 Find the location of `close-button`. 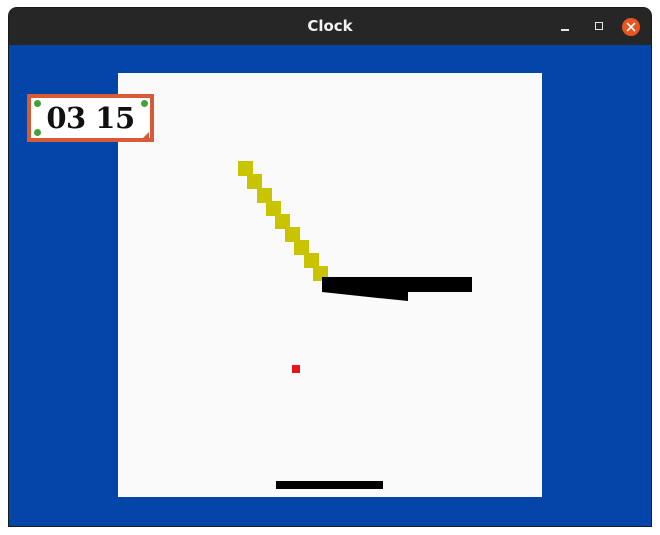

close-button is located at coordinates (631, 27).